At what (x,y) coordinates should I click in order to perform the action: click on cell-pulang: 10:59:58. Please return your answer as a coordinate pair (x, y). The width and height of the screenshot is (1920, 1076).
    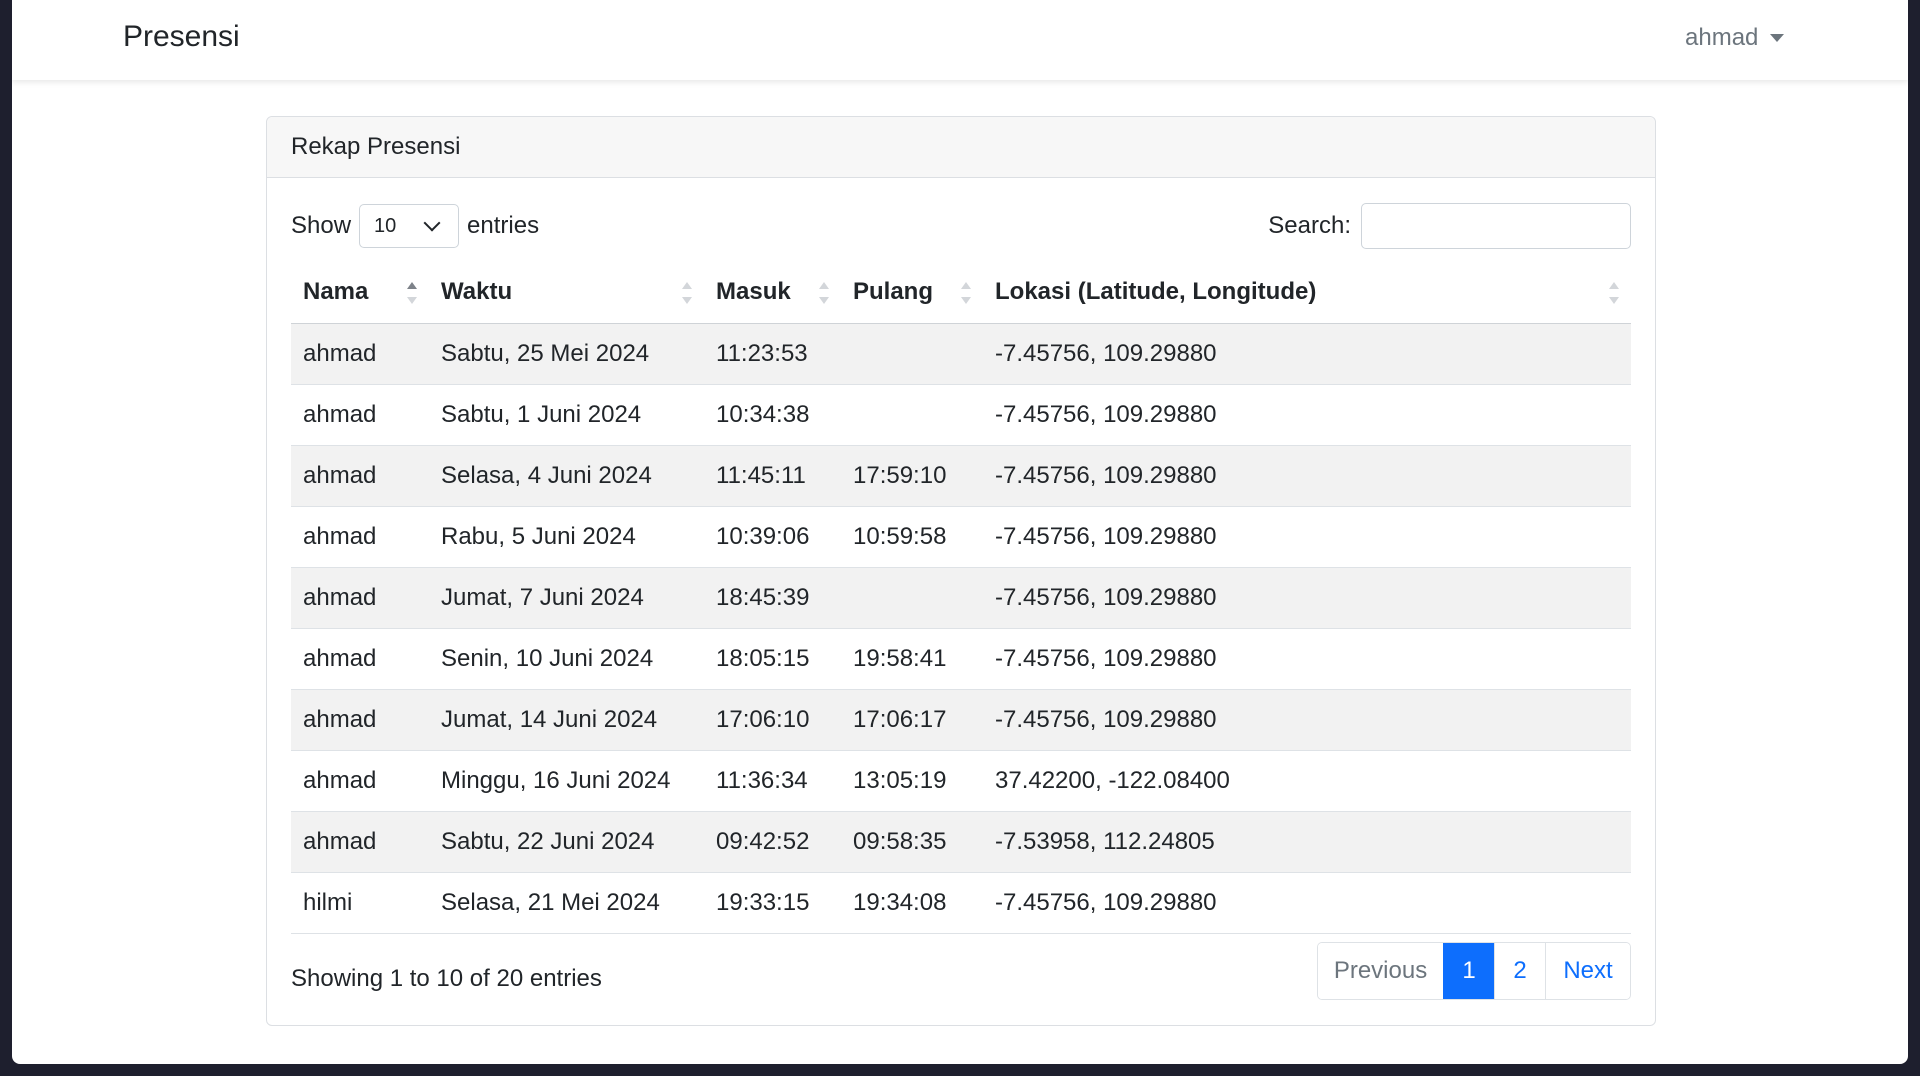
    Looking at the image, I should click on (912, 537).